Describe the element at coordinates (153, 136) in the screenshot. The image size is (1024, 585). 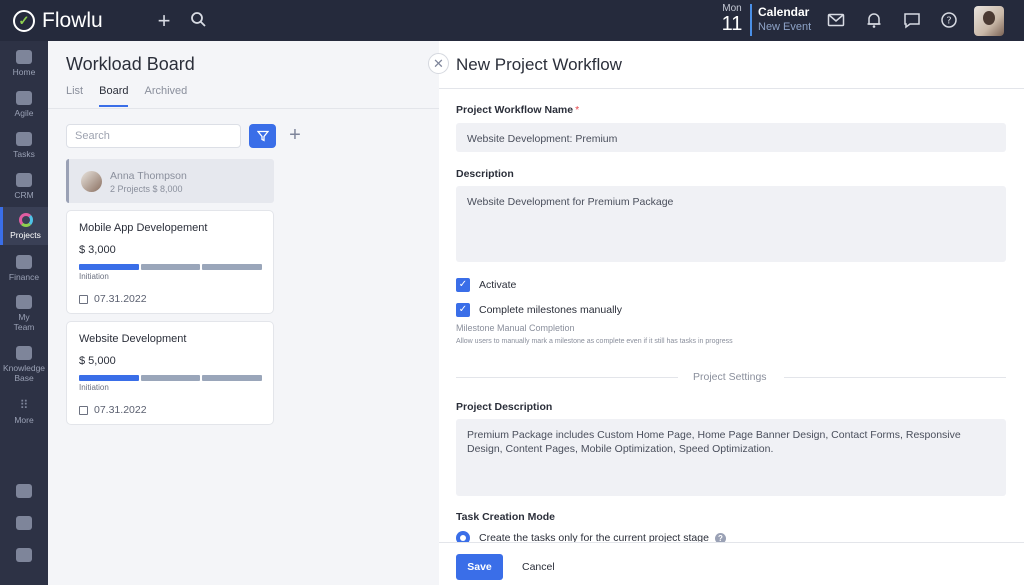
I see `search-input` at that location.